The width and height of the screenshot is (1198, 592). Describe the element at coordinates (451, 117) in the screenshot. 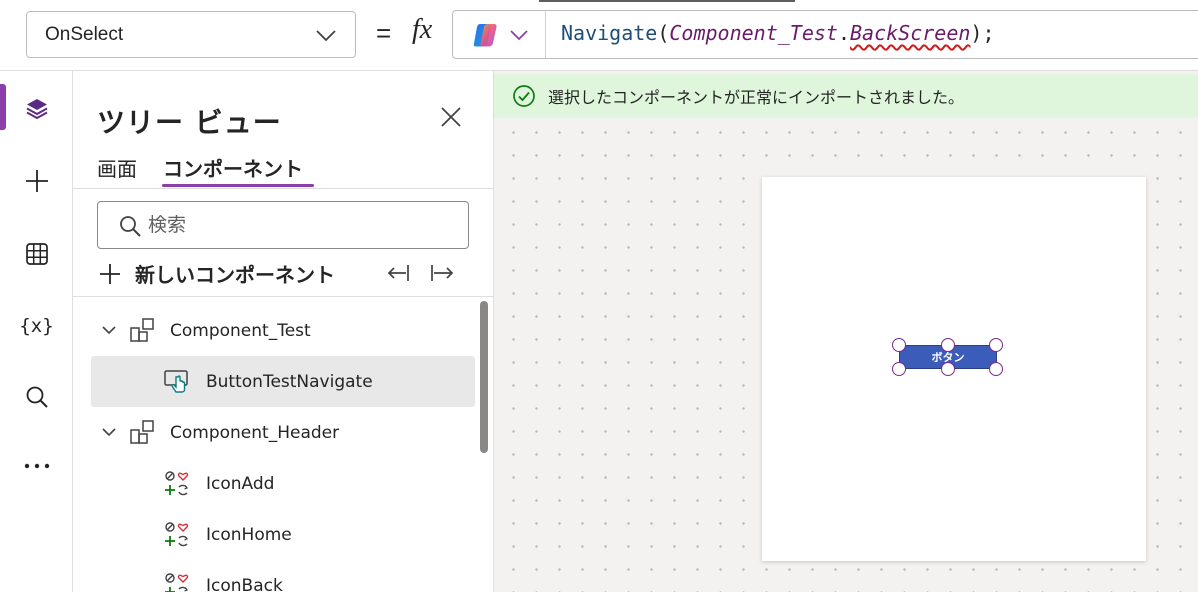

I see `close-icon` at that location.